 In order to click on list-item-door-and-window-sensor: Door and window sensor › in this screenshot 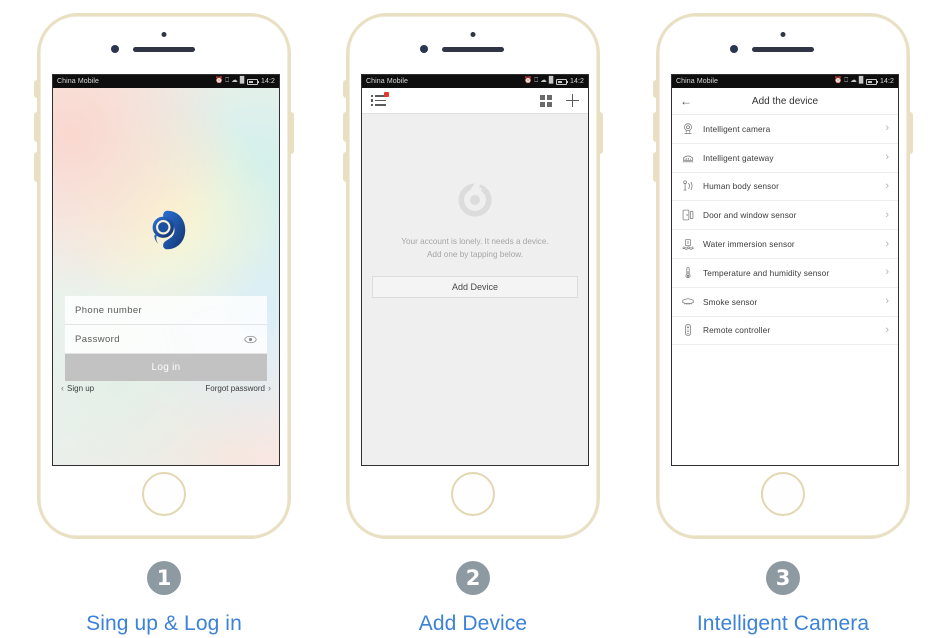, I will do `click(785, 216)`.